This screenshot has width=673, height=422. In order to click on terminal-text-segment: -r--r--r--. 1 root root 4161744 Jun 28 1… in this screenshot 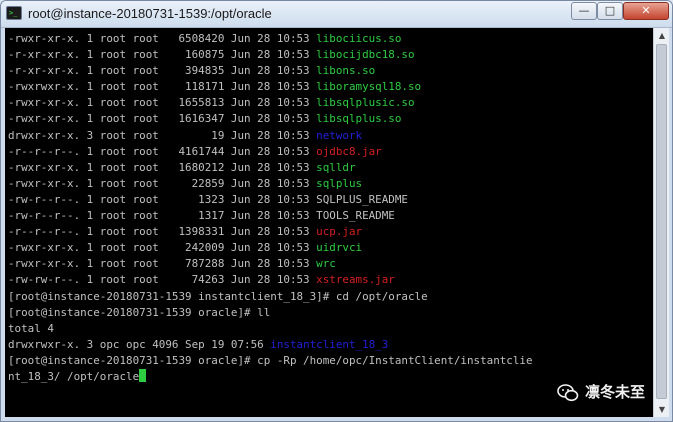, I will do `click(162, 151)`.